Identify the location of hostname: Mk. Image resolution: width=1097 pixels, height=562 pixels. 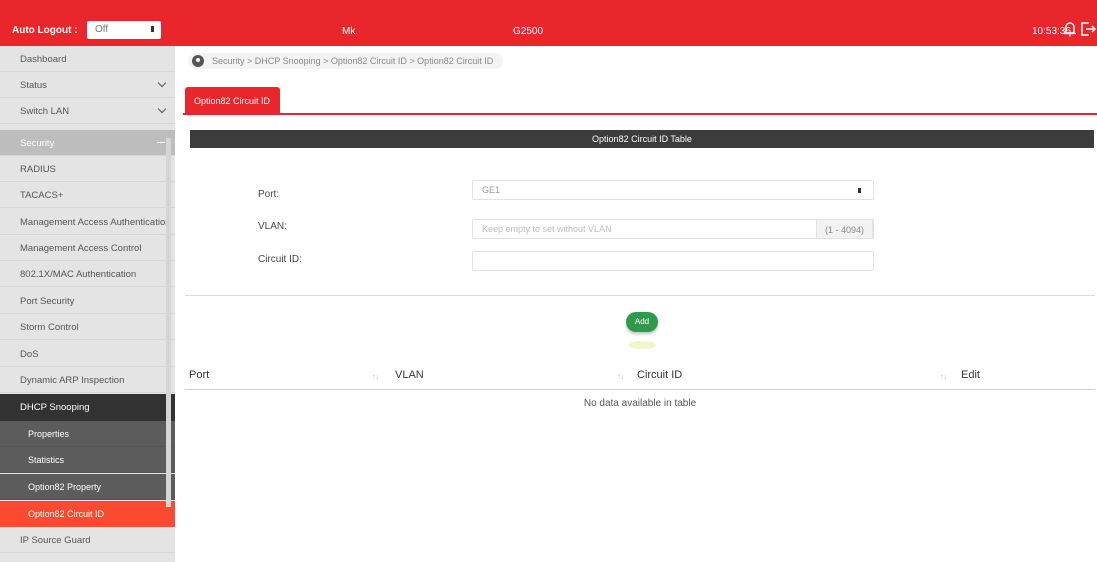
(349, 31).